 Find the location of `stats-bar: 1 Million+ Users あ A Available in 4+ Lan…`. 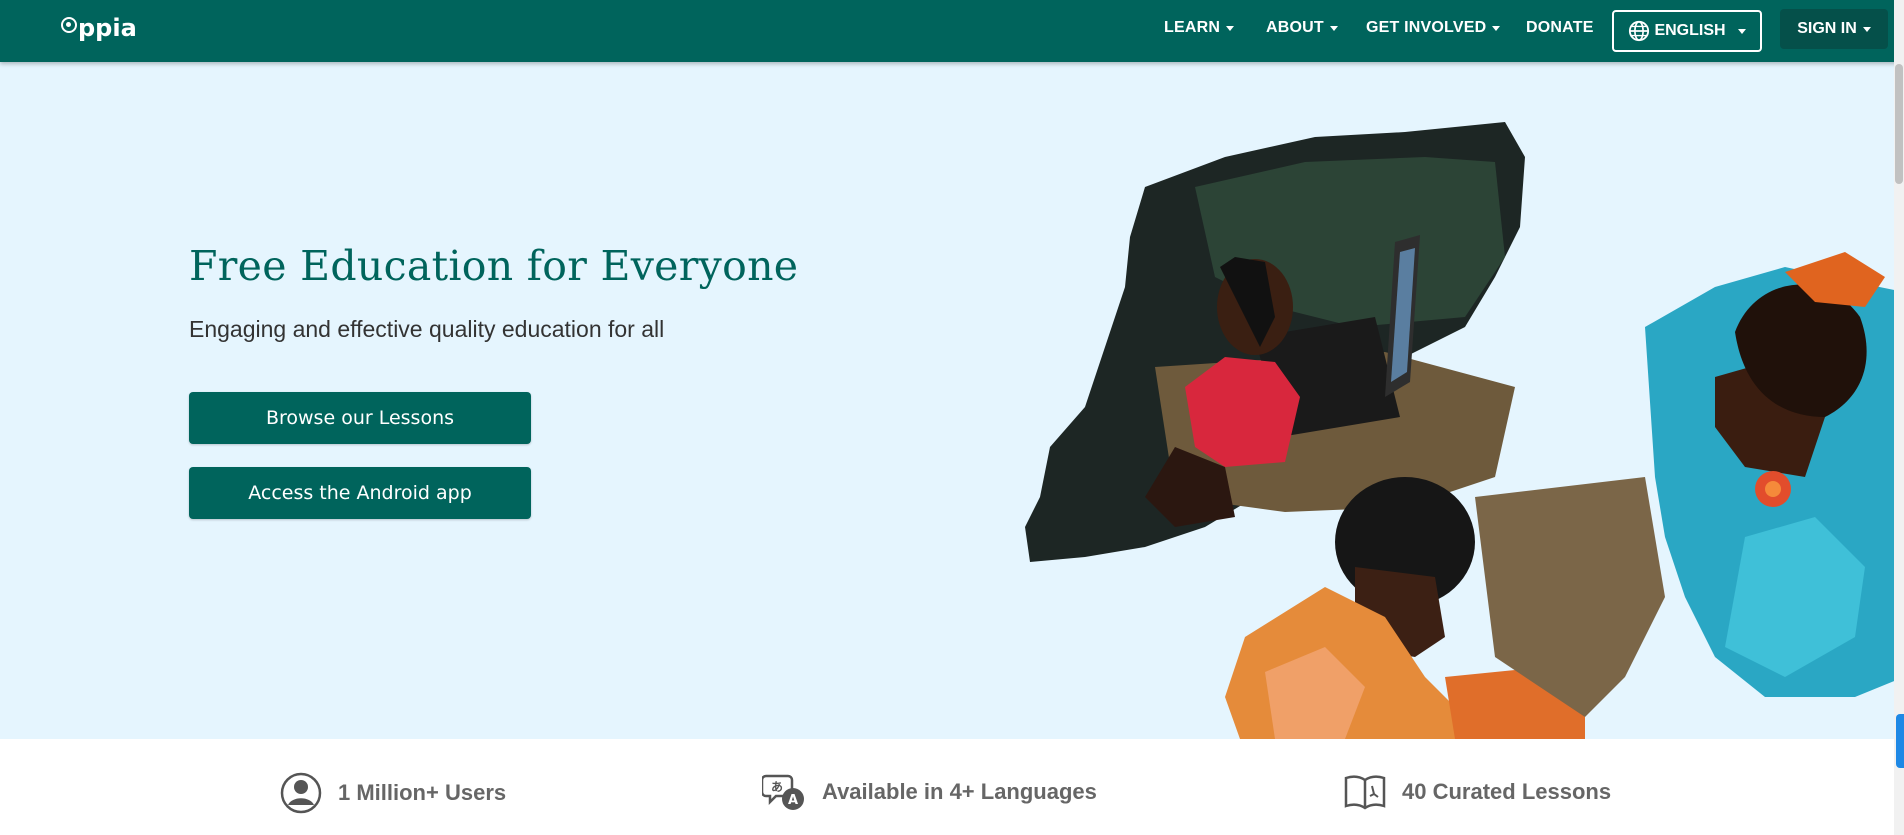

stats-bar: 1 Million+ Users あ A Available in 4+ Lan… is located at coordinates (952, 787).